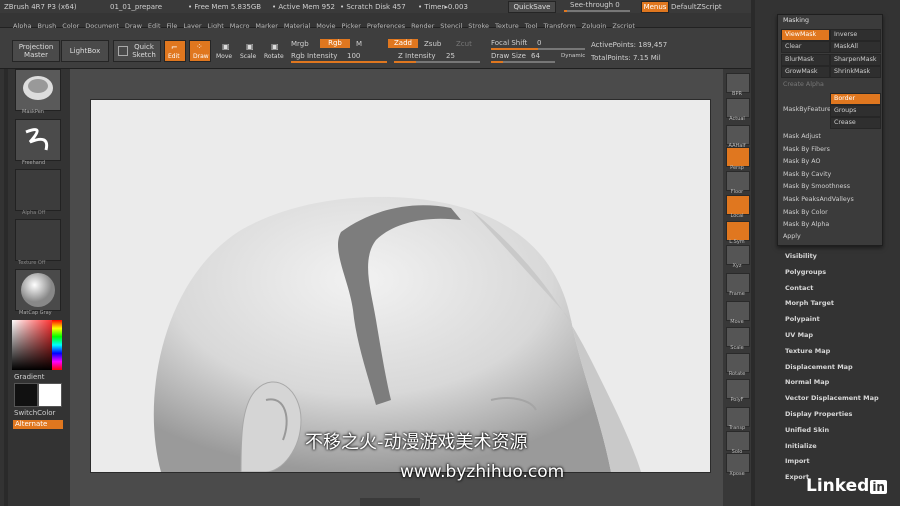  What do you see at coordinates (335, 43) in the screenshot?
I see `rgb-button: Rgb` at bounding box center [335, 43].